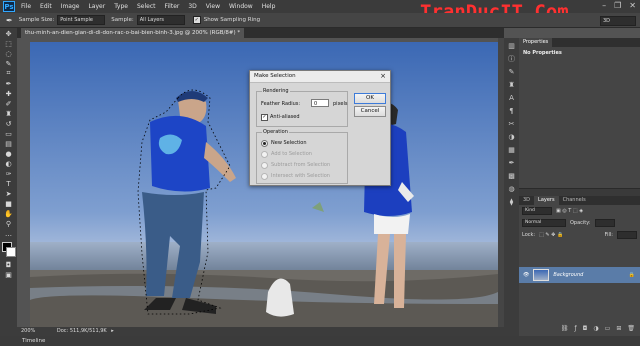 The height and width of the screenshot is (346, 640). I want to click on opacity-field, so click(604, 223).